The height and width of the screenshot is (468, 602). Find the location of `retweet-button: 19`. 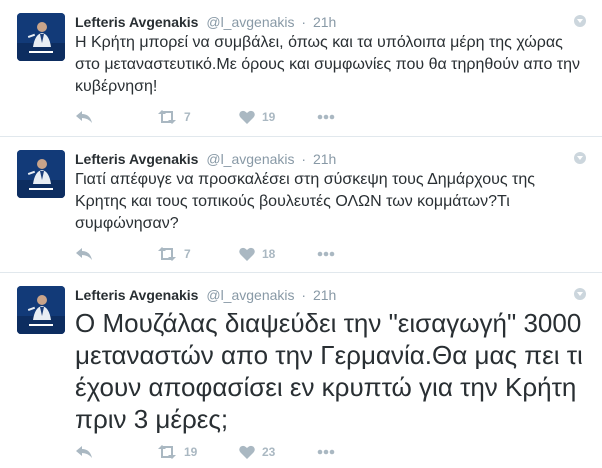

retweet-button: 19 is located at coordinates (177, 452).